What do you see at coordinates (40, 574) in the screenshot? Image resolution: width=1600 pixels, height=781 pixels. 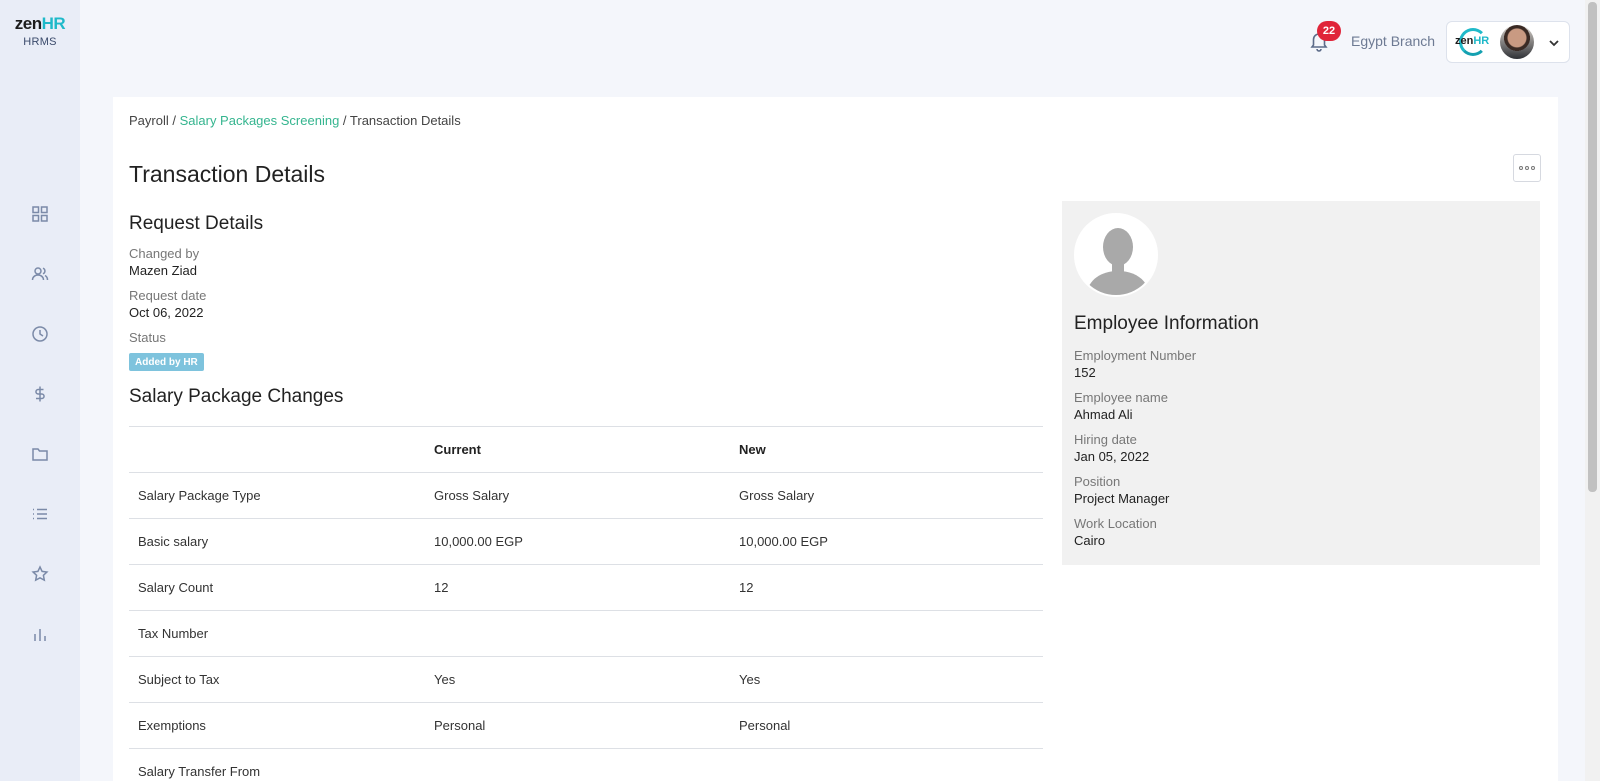 I see `star-icon` at bounding box center [40, 574].